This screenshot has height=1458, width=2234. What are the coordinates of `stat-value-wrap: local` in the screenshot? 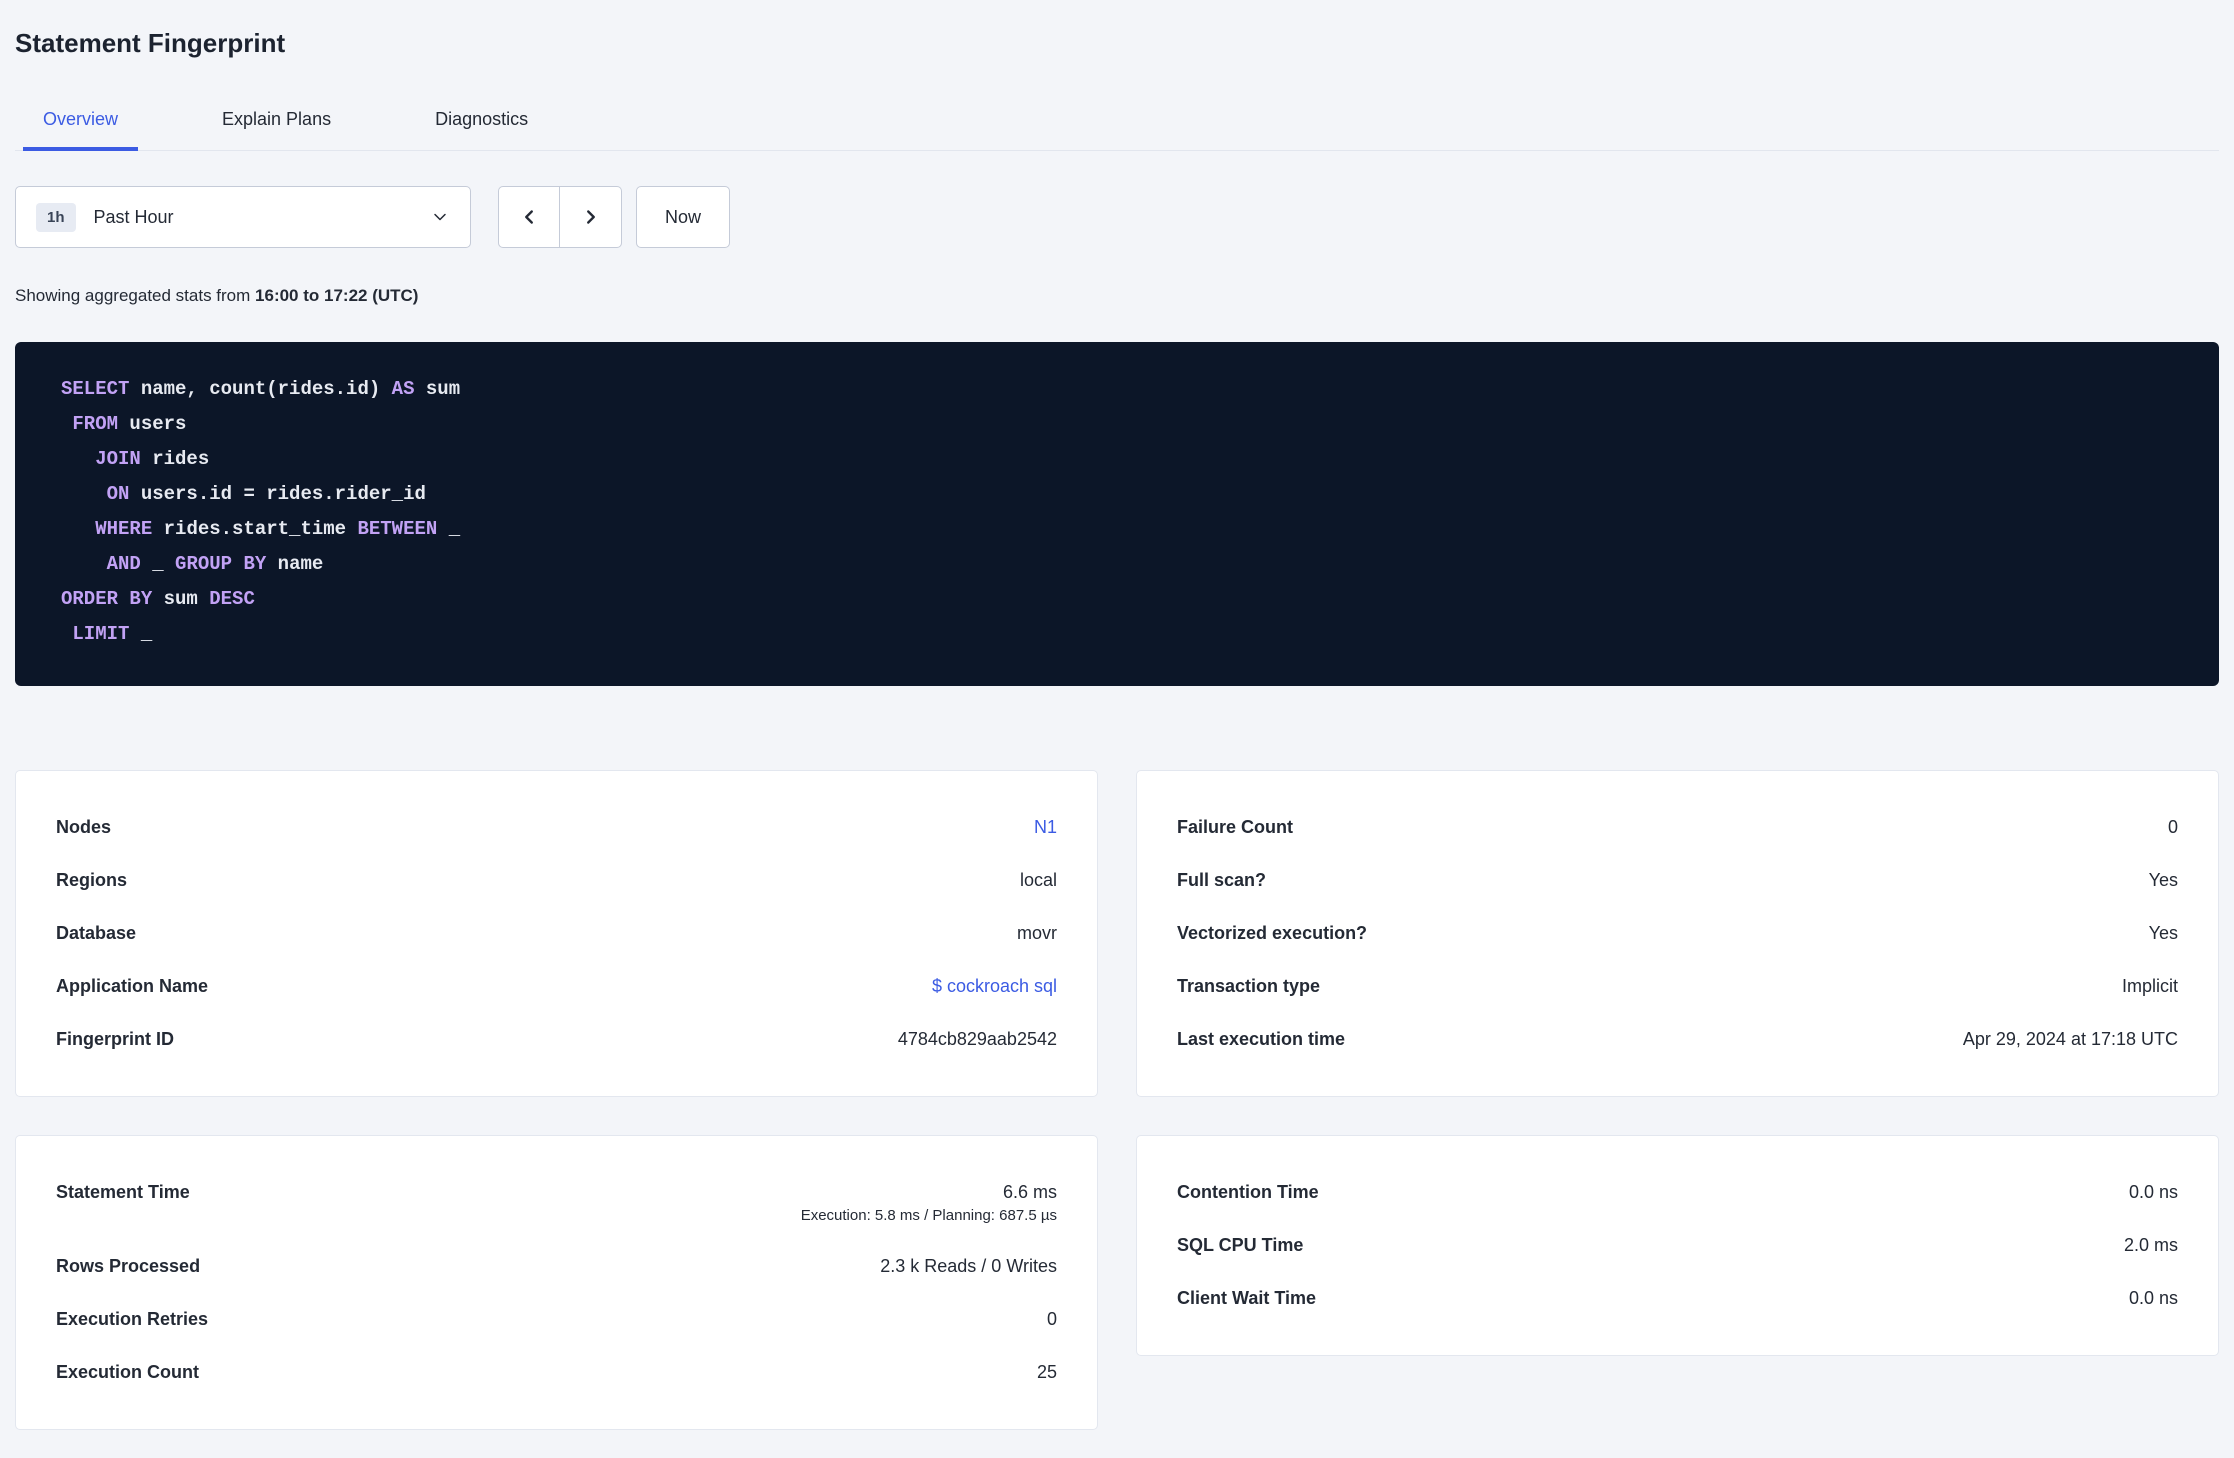 It's located at (1038, 880).